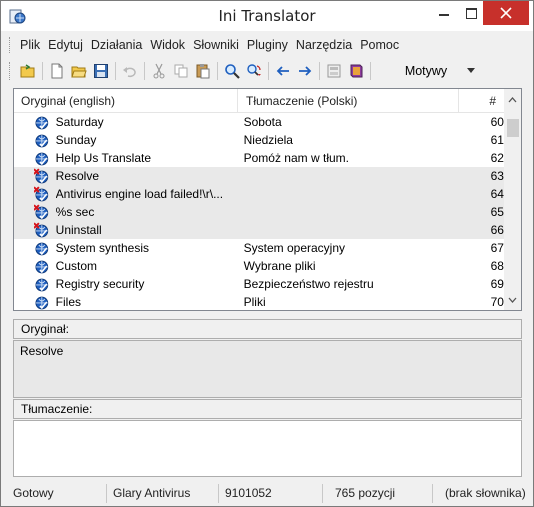 The width and height of the screenshot is (534, 507). I want to click on folder-open-icon, so click(79, 71).